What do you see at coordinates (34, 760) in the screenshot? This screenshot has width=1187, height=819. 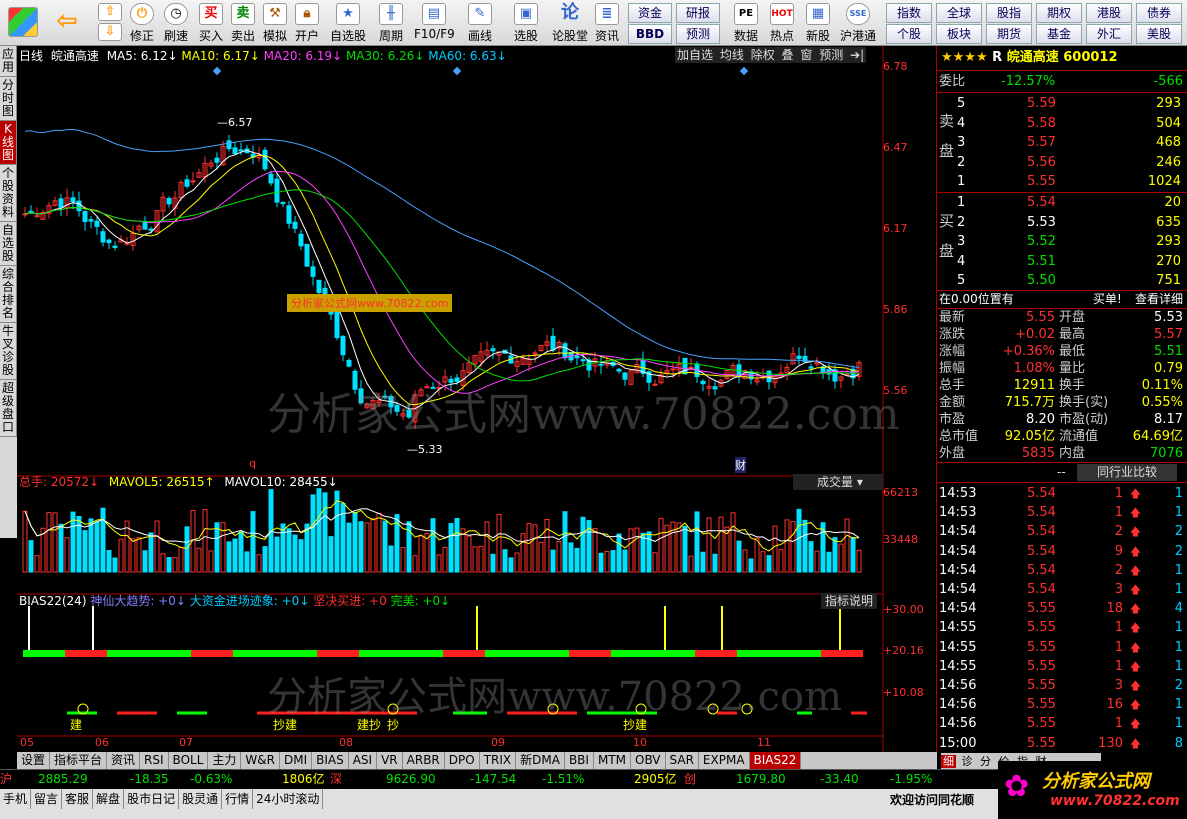 I see `tab-settings: 设置` at bounding box center [34, 760].